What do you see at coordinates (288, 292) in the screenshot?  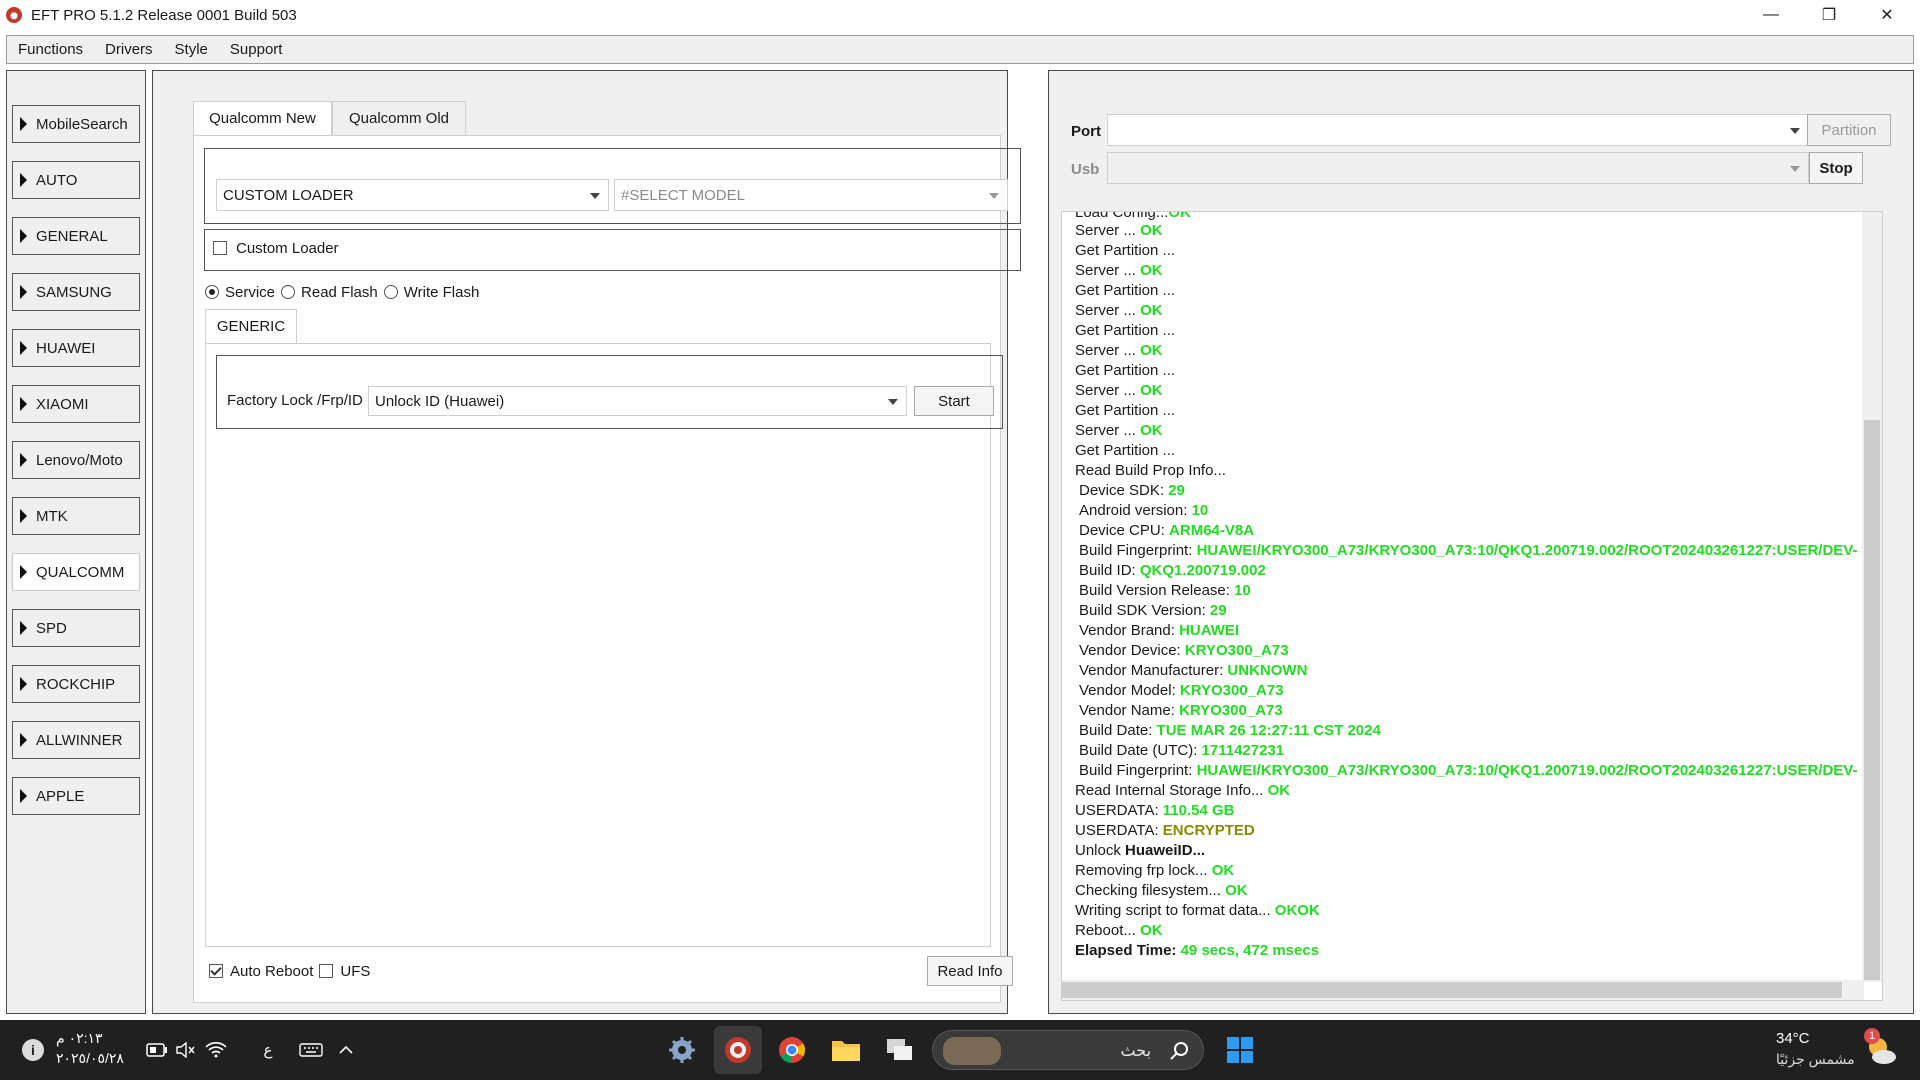 I see `read-flash-radio` at bounding box center [288, 292].